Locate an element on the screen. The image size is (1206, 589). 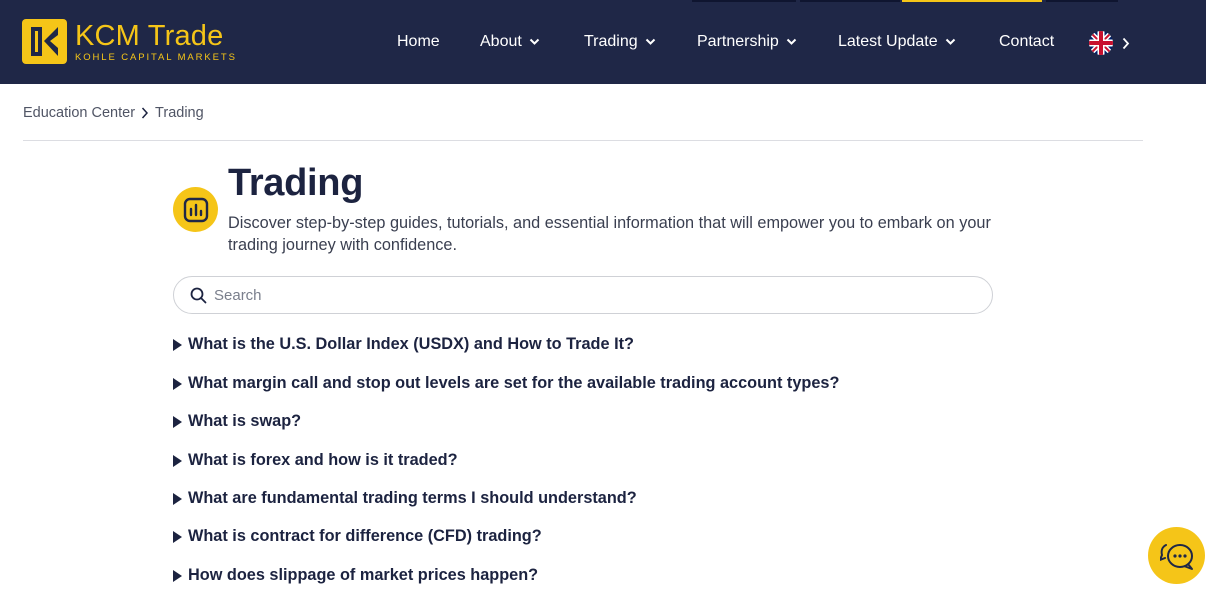
nav-contact: Contact is located at coordinates (1026, 42).